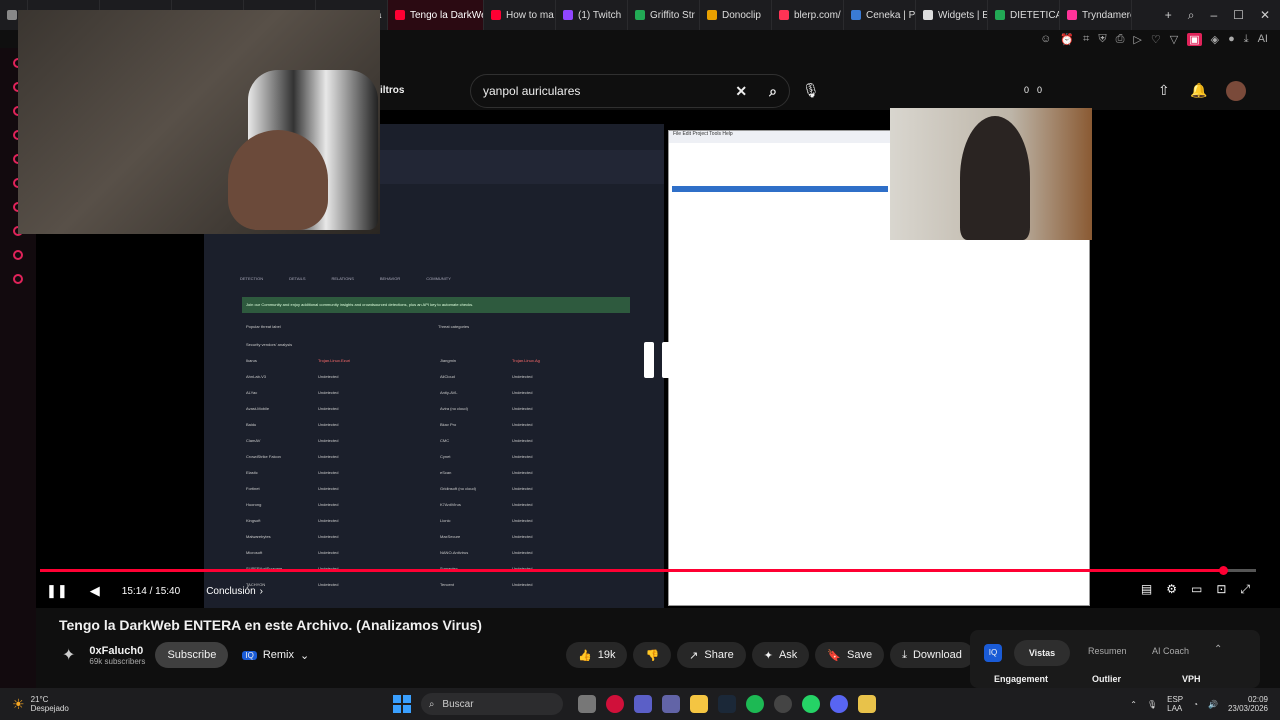 This screenshot has height=720, width=1280. What do you see at coordinates (275, 655) in the screenshot?
I see `remix-button: IQ Remix ⌄` at bounding box center [275, 655].